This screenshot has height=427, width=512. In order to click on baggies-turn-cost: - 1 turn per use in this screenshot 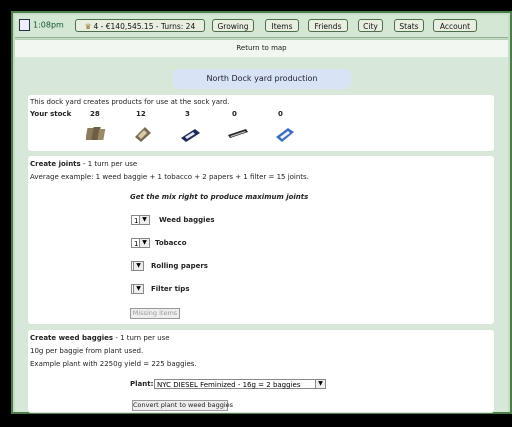, I will do `click(142, 338)`.